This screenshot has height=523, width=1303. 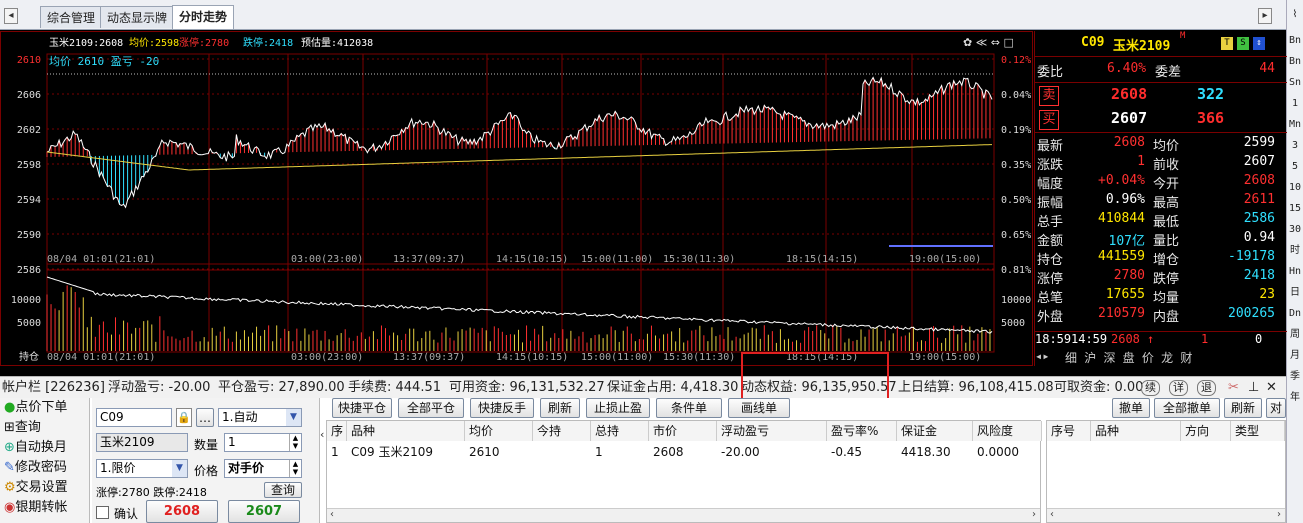 I want to click on query-button: 查询, so click(x=283, y=490).